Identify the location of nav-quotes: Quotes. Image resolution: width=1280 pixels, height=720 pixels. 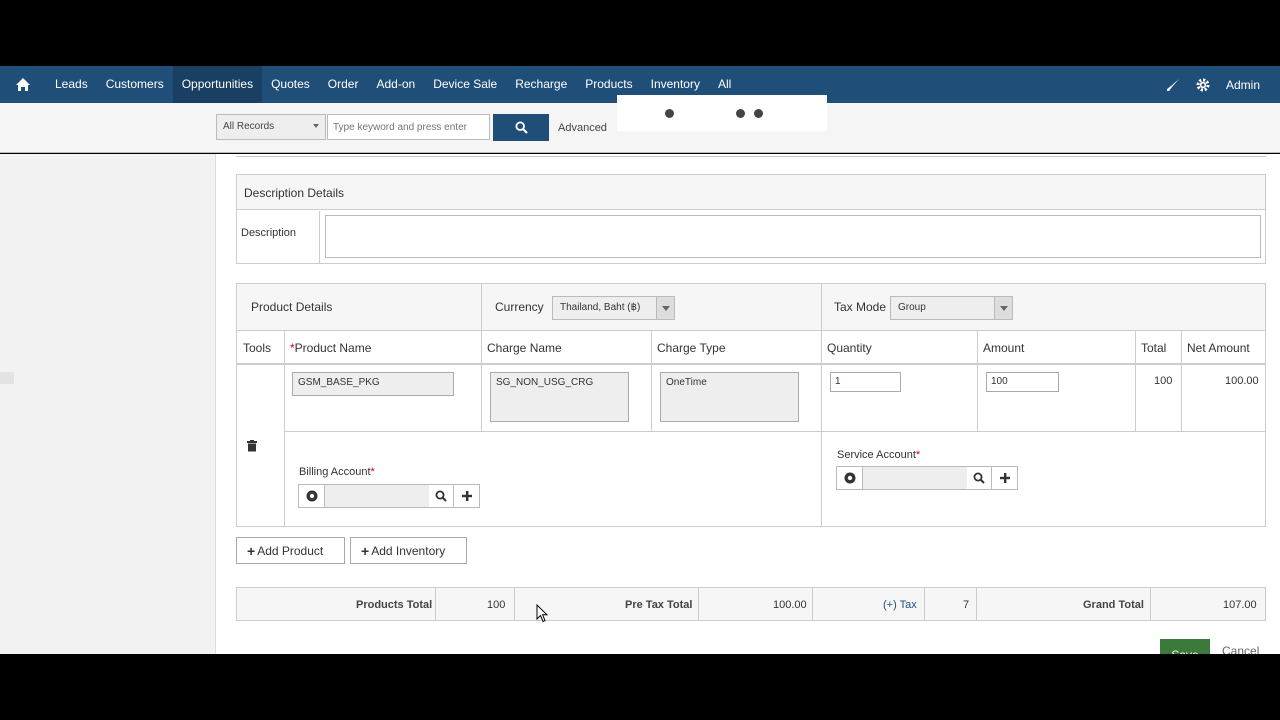
(290, 84).